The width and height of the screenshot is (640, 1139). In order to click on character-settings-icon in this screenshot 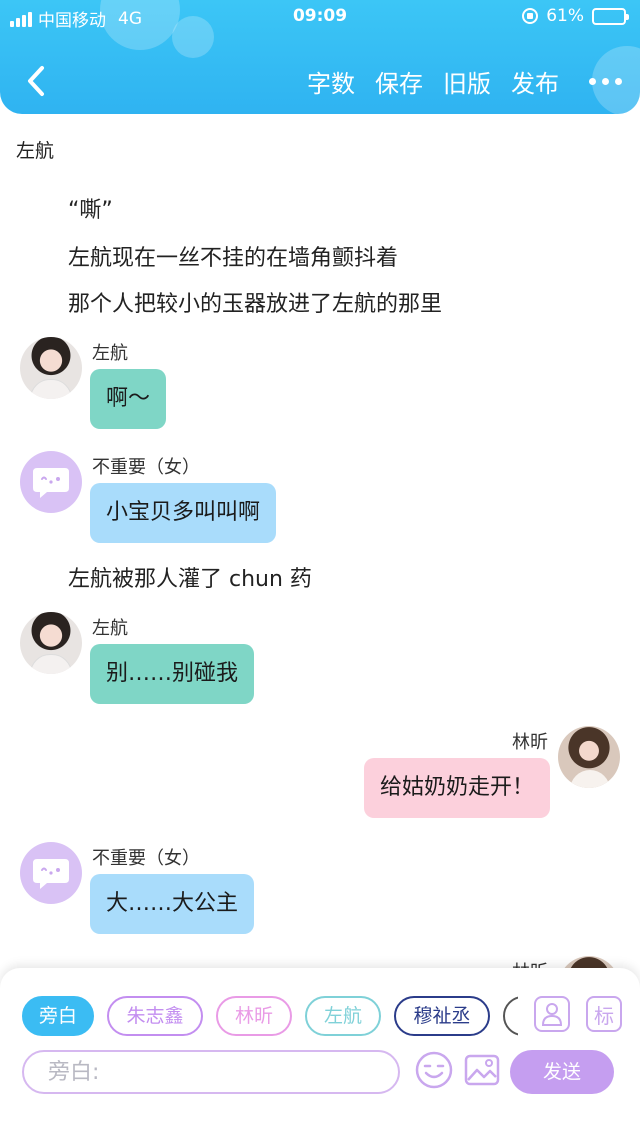, I will do `click(552, 1014)`.